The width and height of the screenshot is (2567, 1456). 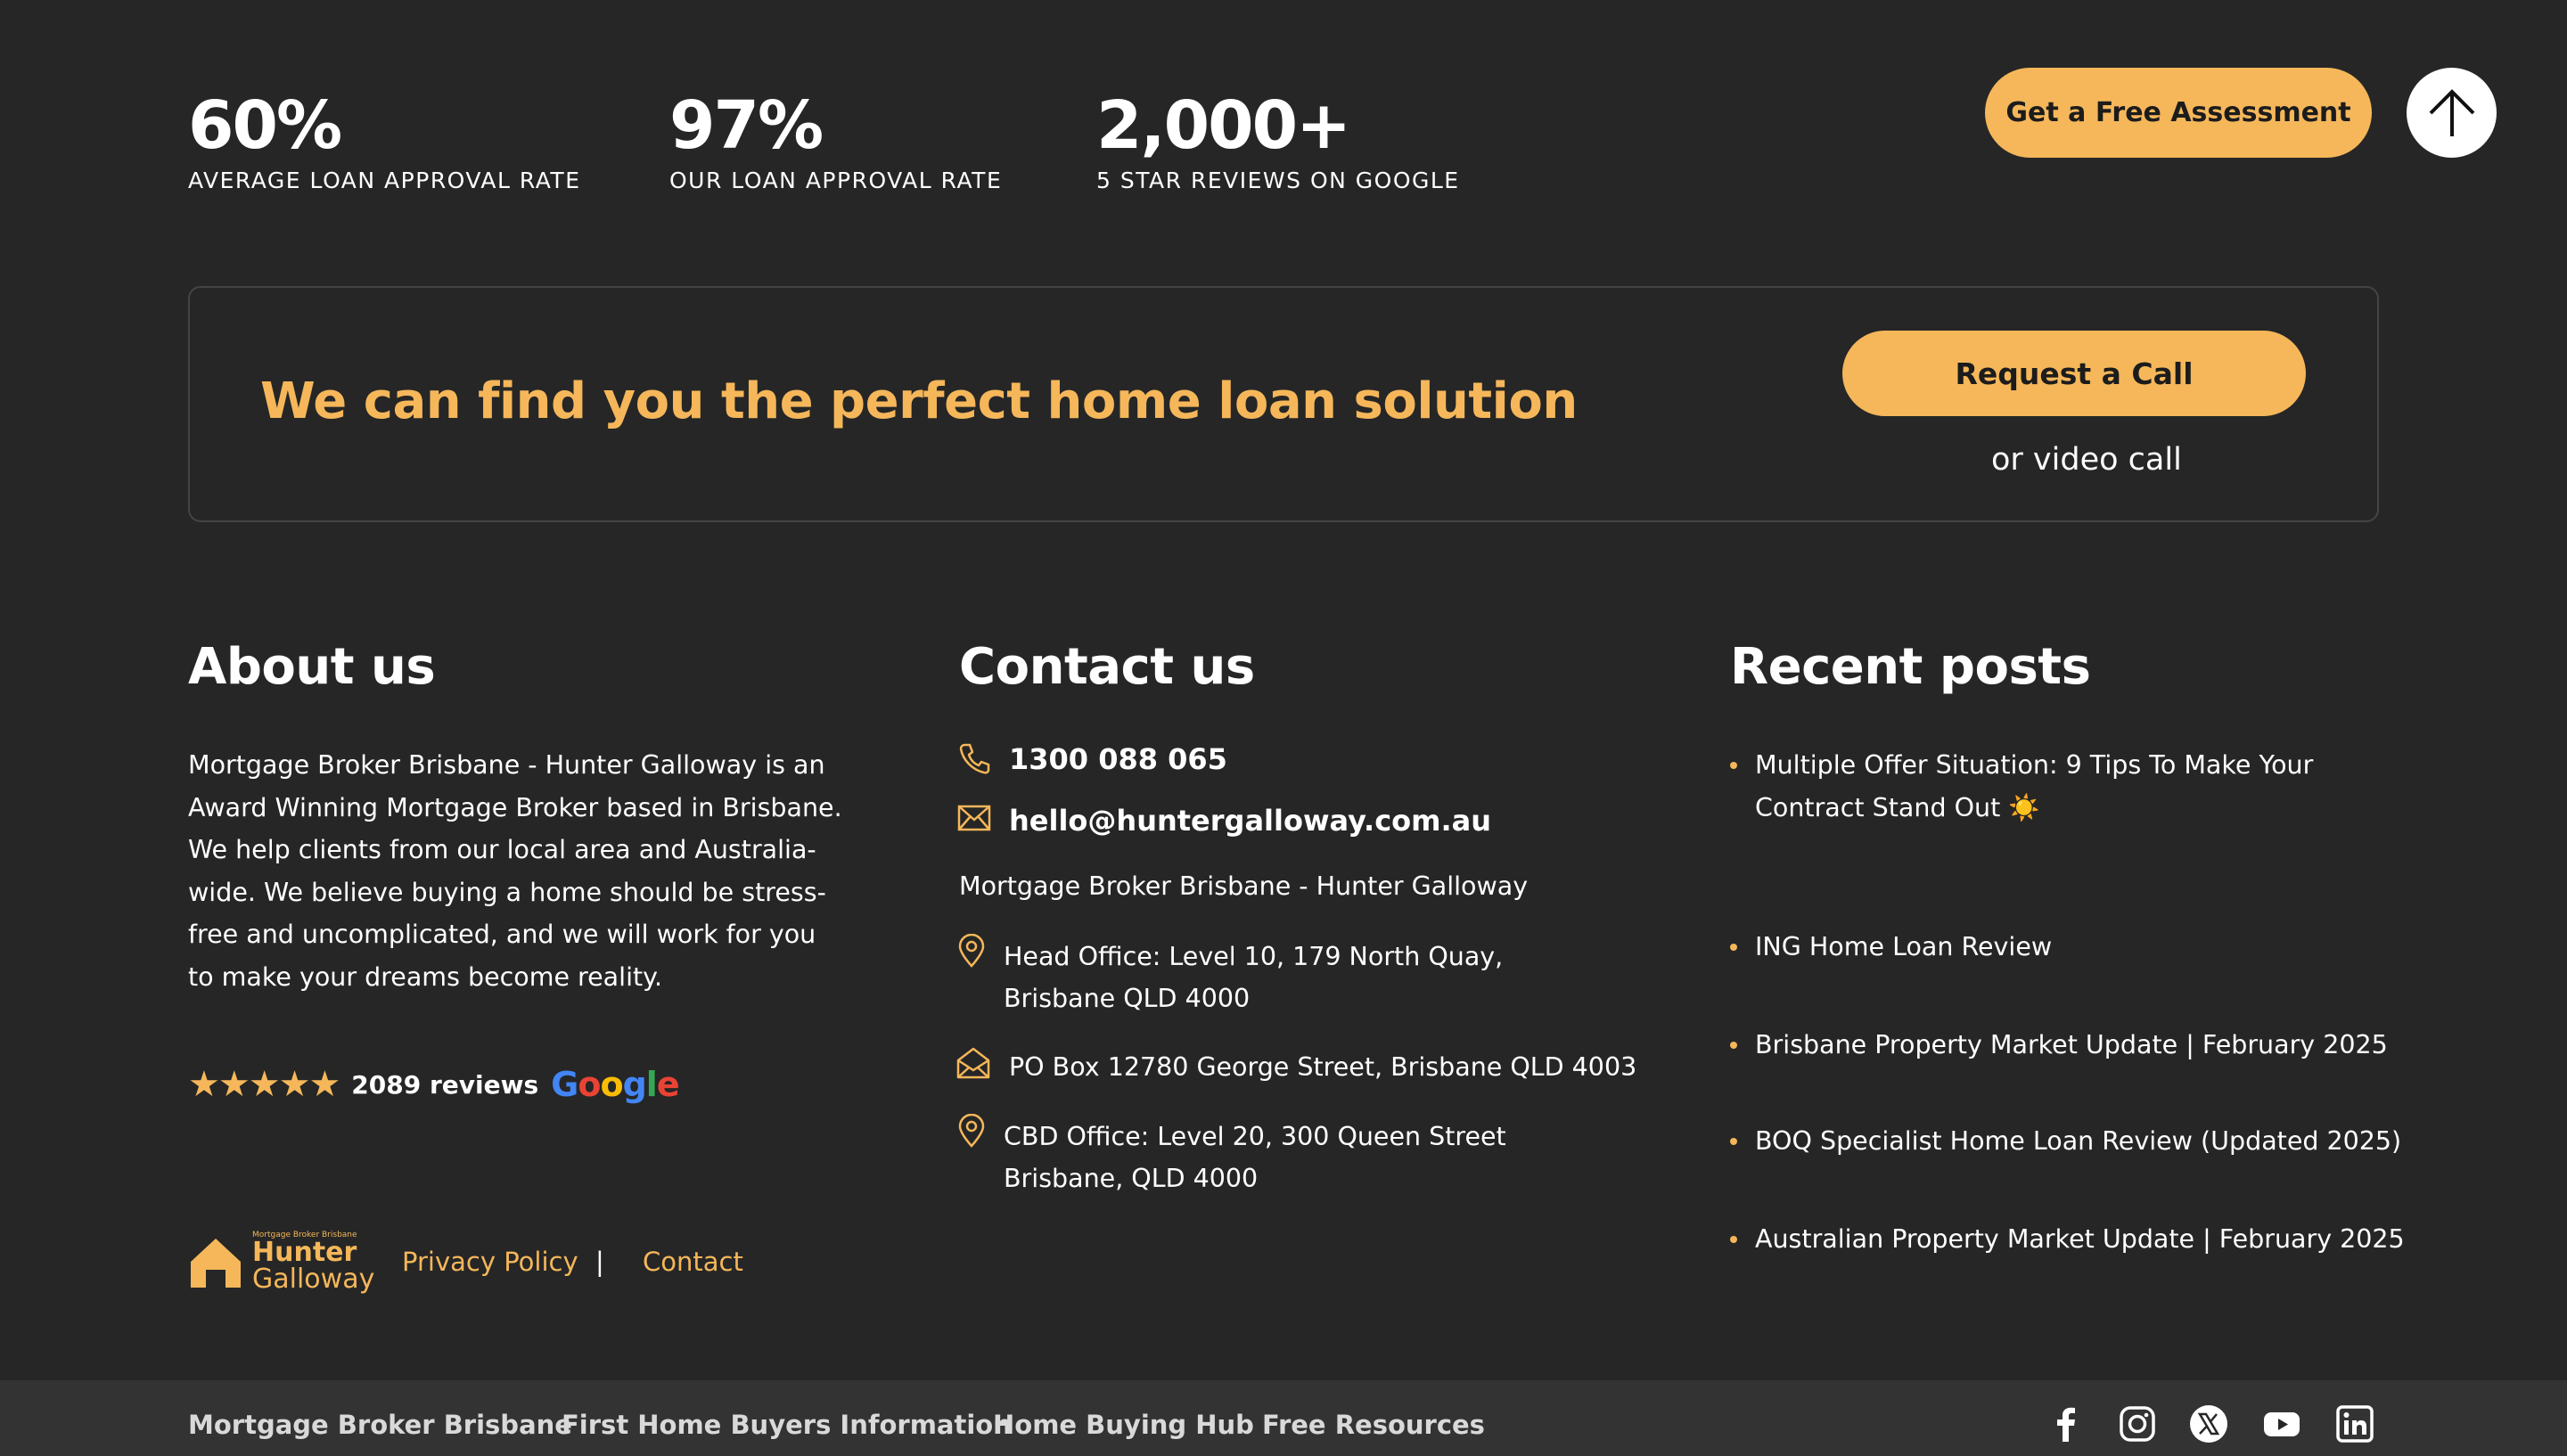 I want to click on stat-label-our-approval: OUR LOAN APPROVAL RATE, so click(x=836, y=180).